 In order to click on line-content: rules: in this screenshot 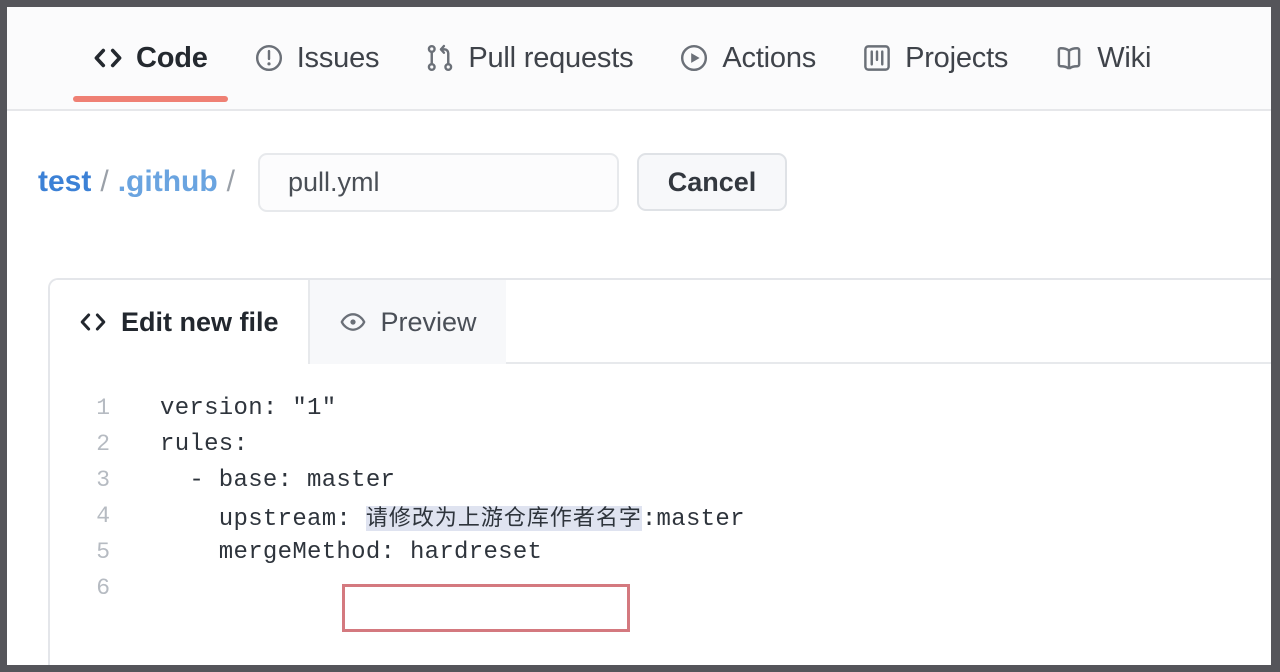, I will do `click(204, 444)`.